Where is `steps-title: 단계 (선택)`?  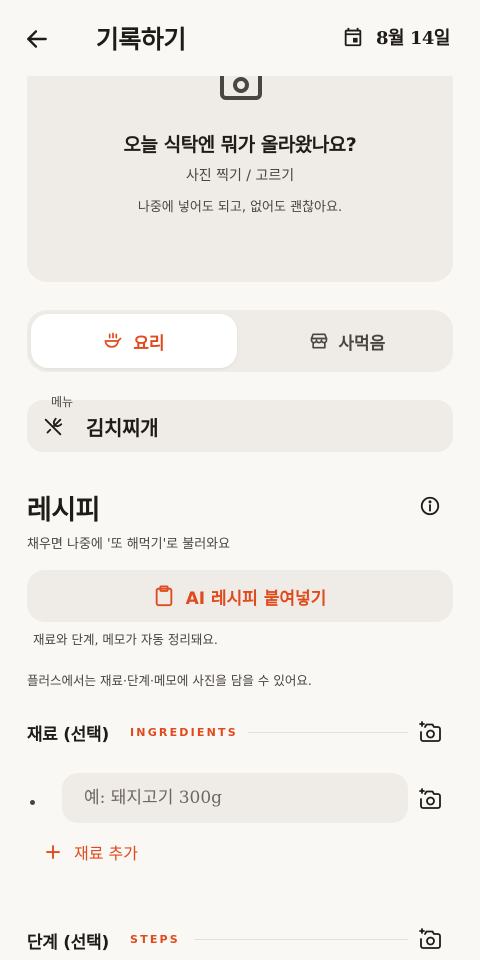
steps-title: 단계 (선택) is located at coordinates (68, 943).